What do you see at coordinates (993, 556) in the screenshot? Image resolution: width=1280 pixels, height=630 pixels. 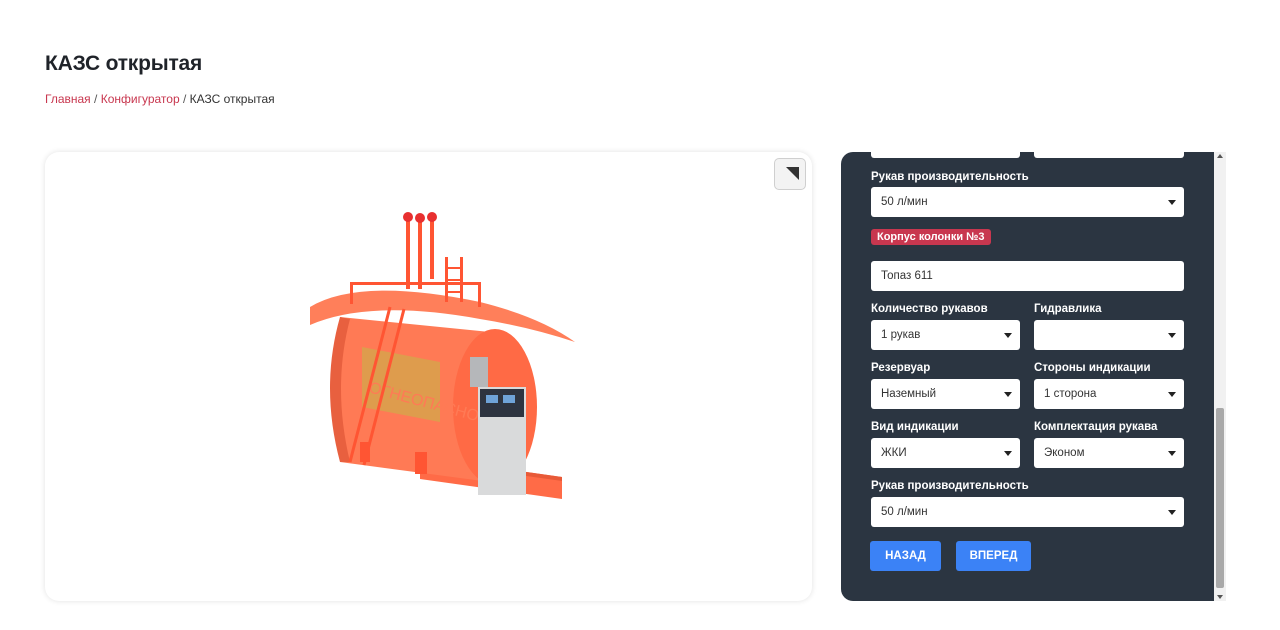 I see `next-button: ВПЕРЕД` at bounding box center [993, 556].